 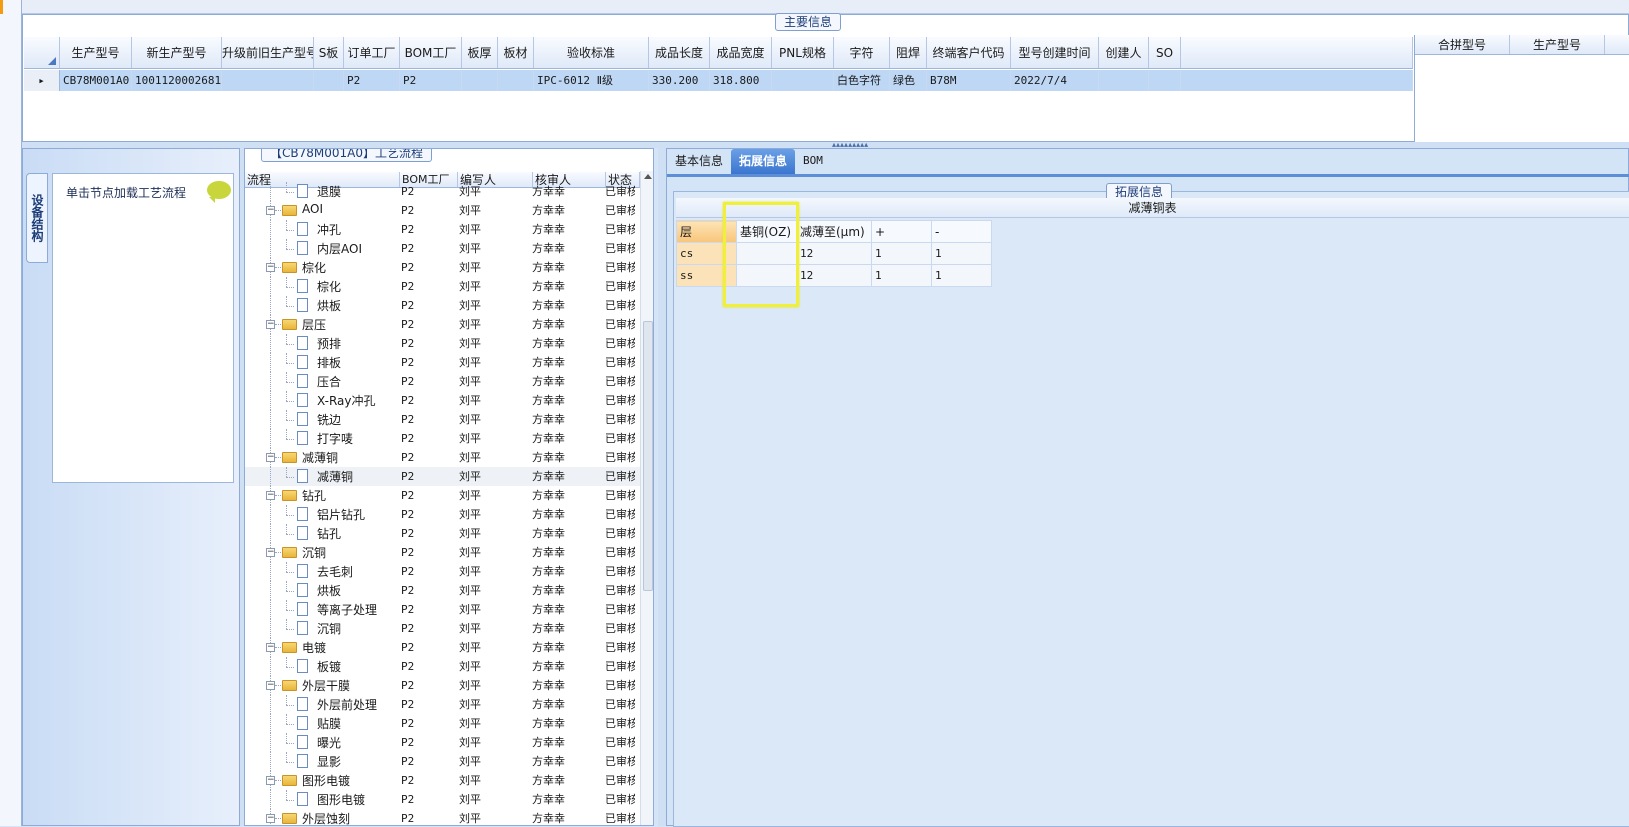 I want to click on tree-leaf-node: 内层AOI P2 刘平 方幸幸 已审核, so click(x=442, y=248).